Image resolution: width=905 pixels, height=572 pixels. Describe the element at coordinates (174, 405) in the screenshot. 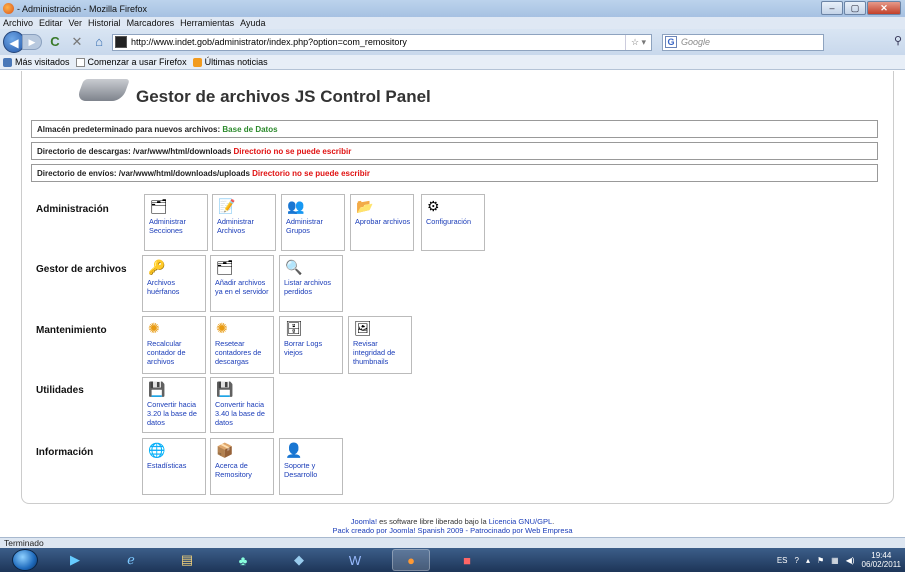

I see `tile-convertir-320: 💾 Convertir hacia 3.20 la base de datos` at that location.